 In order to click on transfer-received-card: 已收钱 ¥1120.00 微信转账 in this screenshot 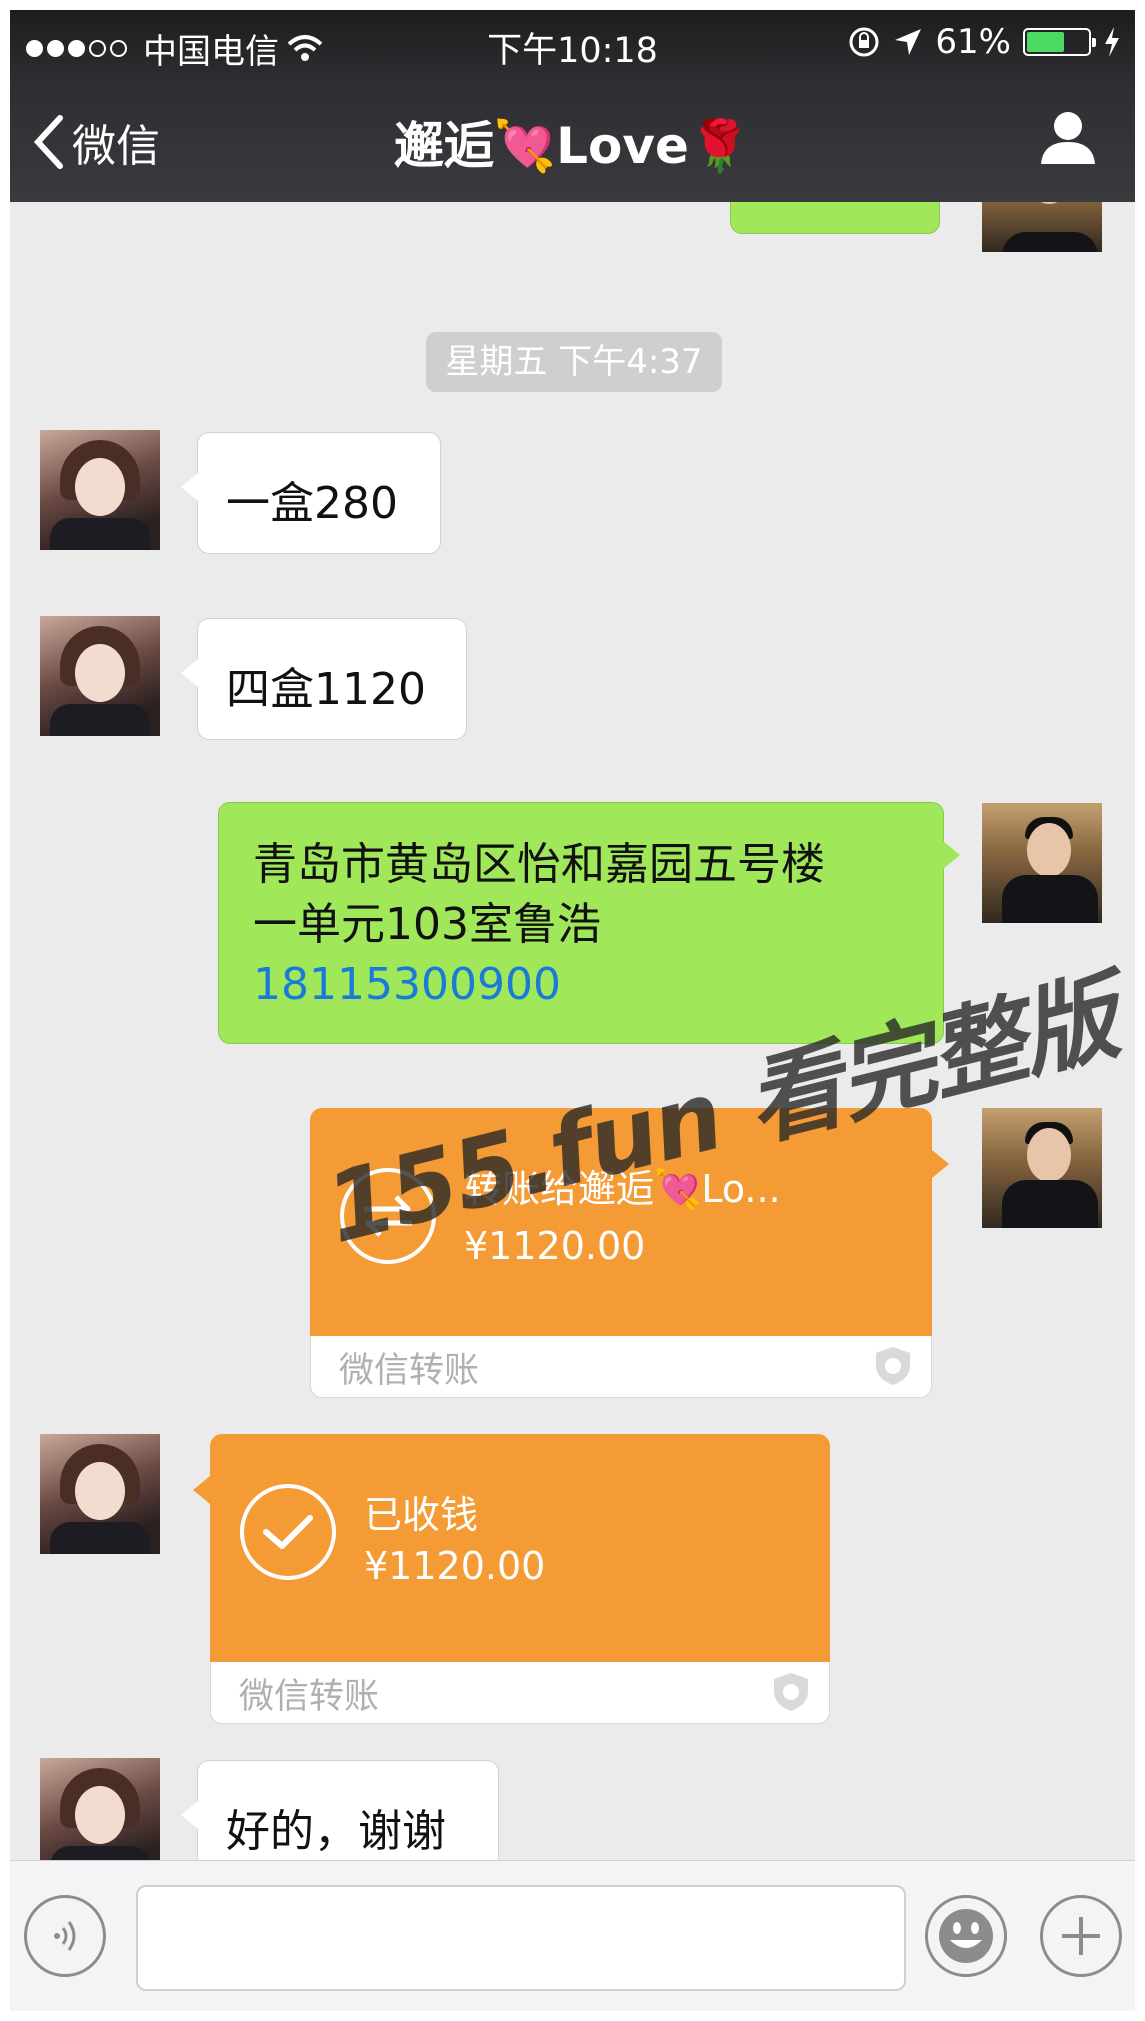, I will do `click(511, 1579)`.